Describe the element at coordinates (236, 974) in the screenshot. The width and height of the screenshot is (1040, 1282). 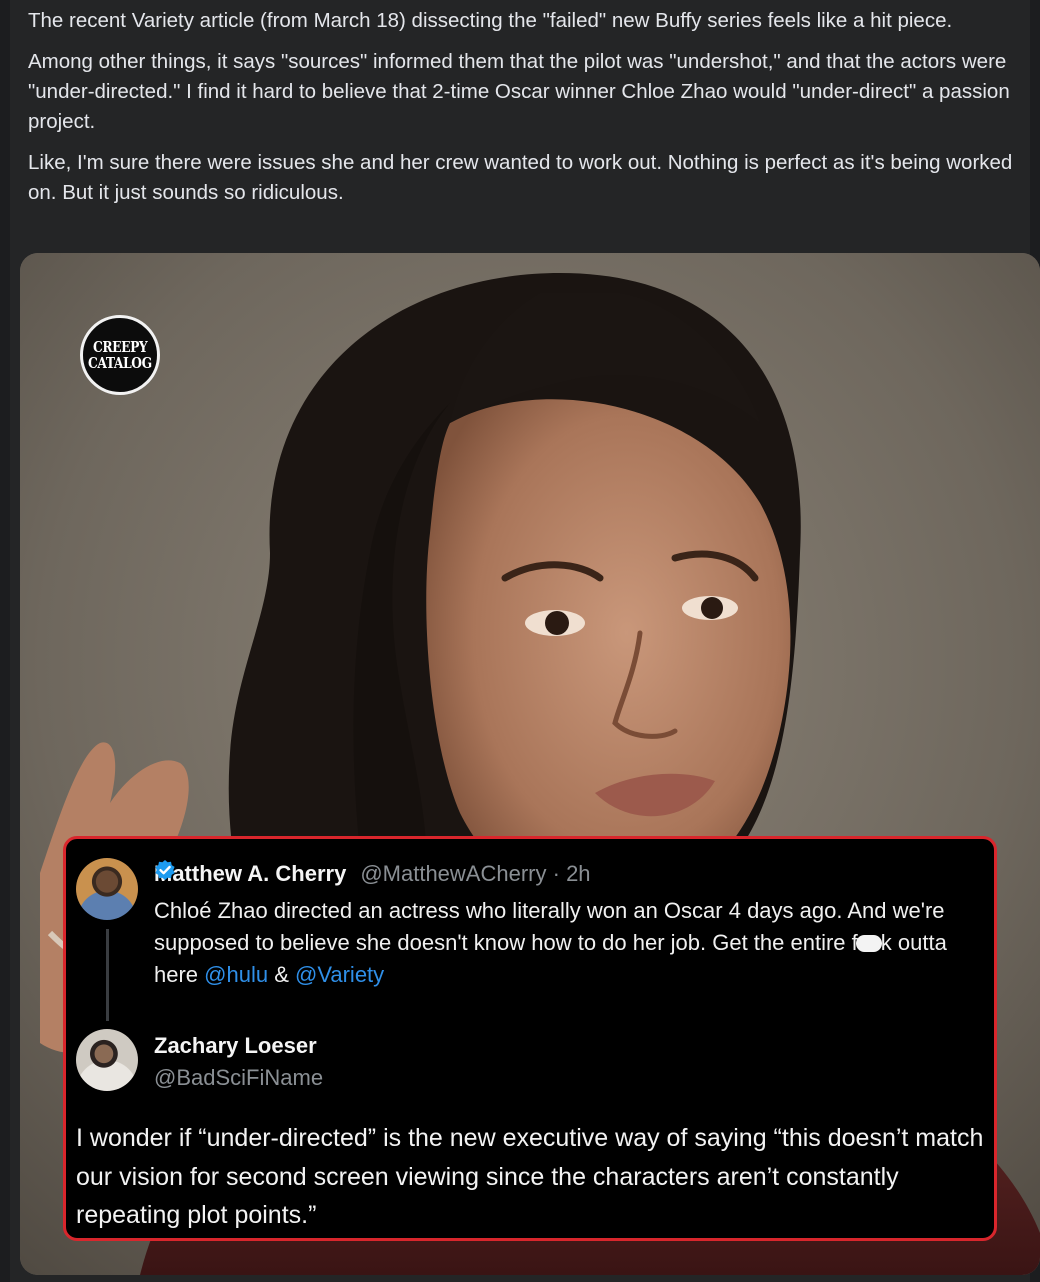
I see `mention-link: @hulu` at that location.